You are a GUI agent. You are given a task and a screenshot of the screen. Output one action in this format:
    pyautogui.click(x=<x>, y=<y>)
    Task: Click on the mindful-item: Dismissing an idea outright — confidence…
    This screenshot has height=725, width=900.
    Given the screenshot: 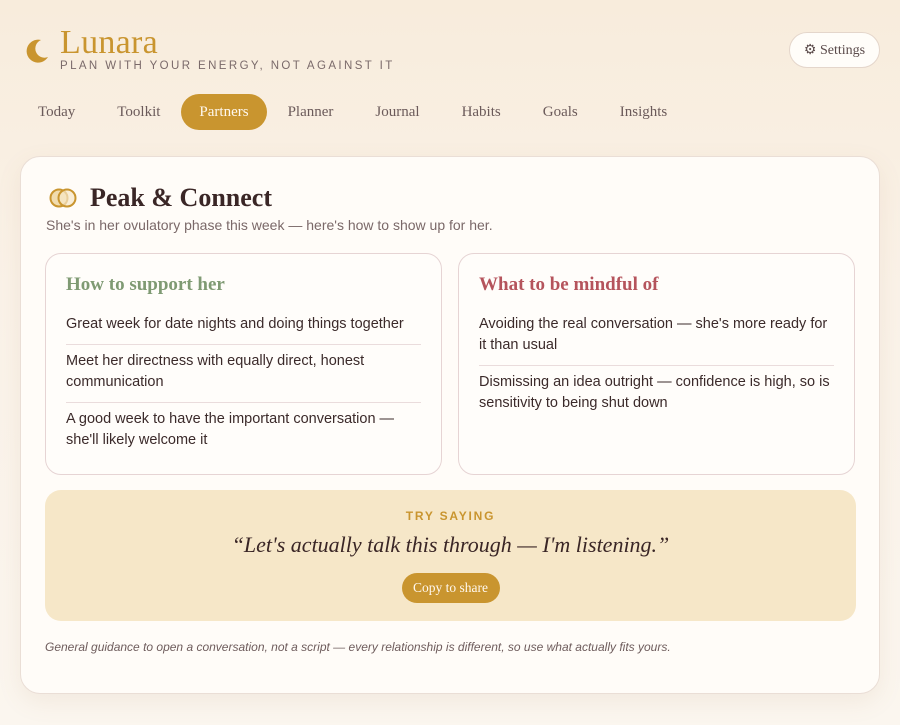 What is the action you would take?
    pyautogui.click(x=654, y=392)
    